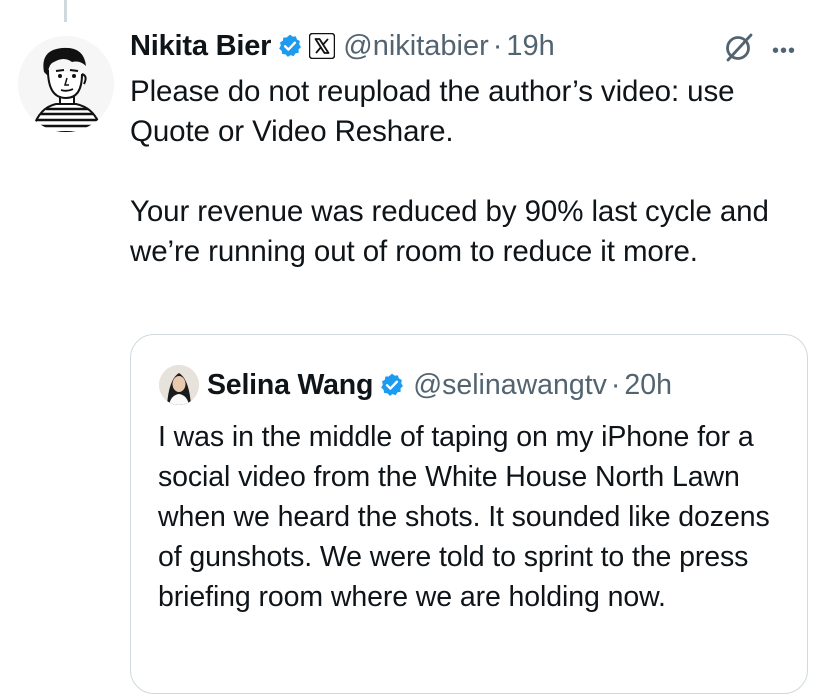 The image size is (828, 694). What do you see at coordinates (65, 11) in the screenshot?
I see `thread-connector-line` at bounding box center [65, 11].